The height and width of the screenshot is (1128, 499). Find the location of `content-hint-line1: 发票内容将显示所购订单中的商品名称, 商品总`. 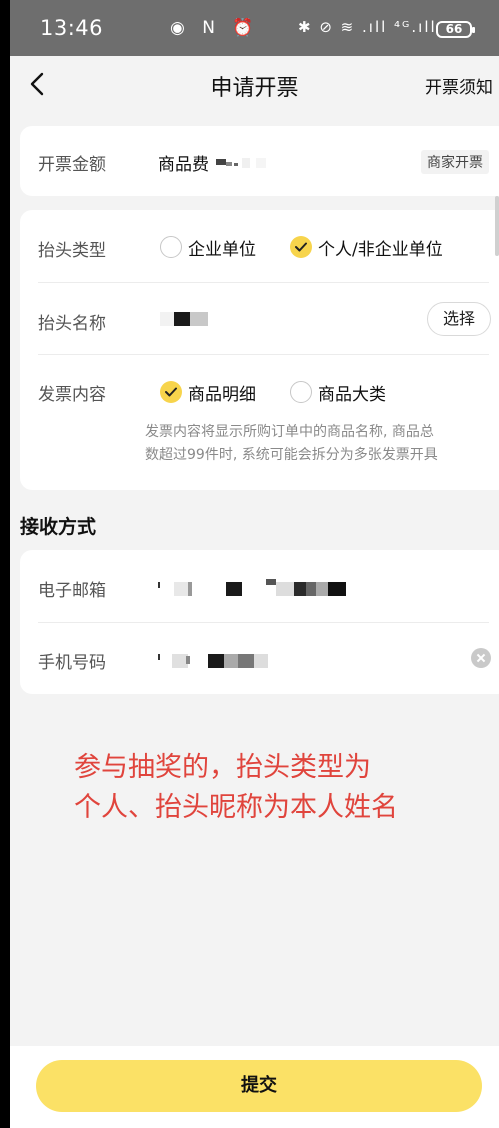

content-hint-line1: 发票内容将显示所购订单中的商品名称, 商品总 is located at coordinates (289, 432).